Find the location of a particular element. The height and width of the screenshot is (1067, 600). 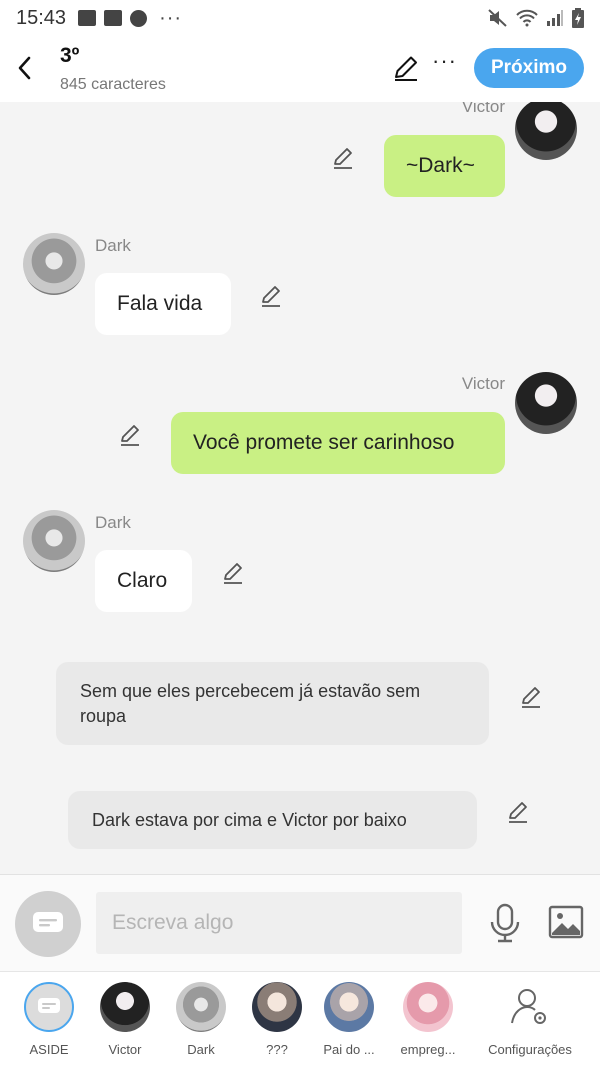

character-item-unknown: ??? is located at coordinates (277, 1019).